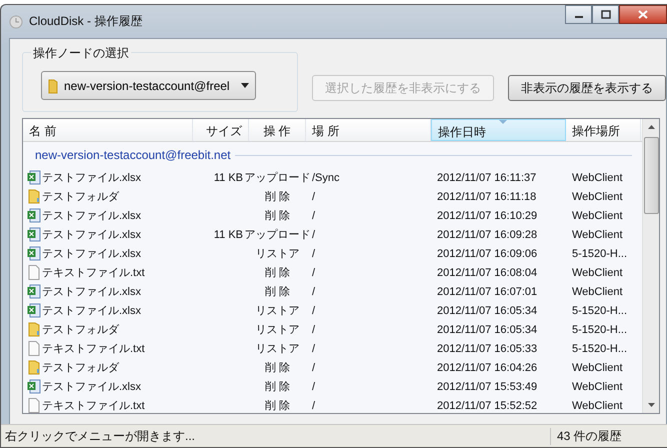 The width and height of the screenshot is (667, 448). I want to click on scroll-down-icon, so click(651, 405).